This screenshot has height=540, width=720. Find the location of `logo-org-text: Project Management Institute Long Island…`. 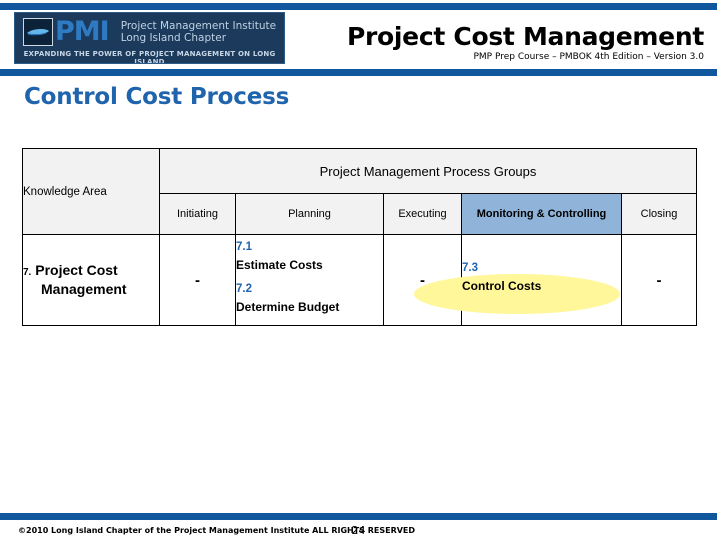

logo-org-text: Project Management Institute Long Island… is located at coordinates (198, 32).